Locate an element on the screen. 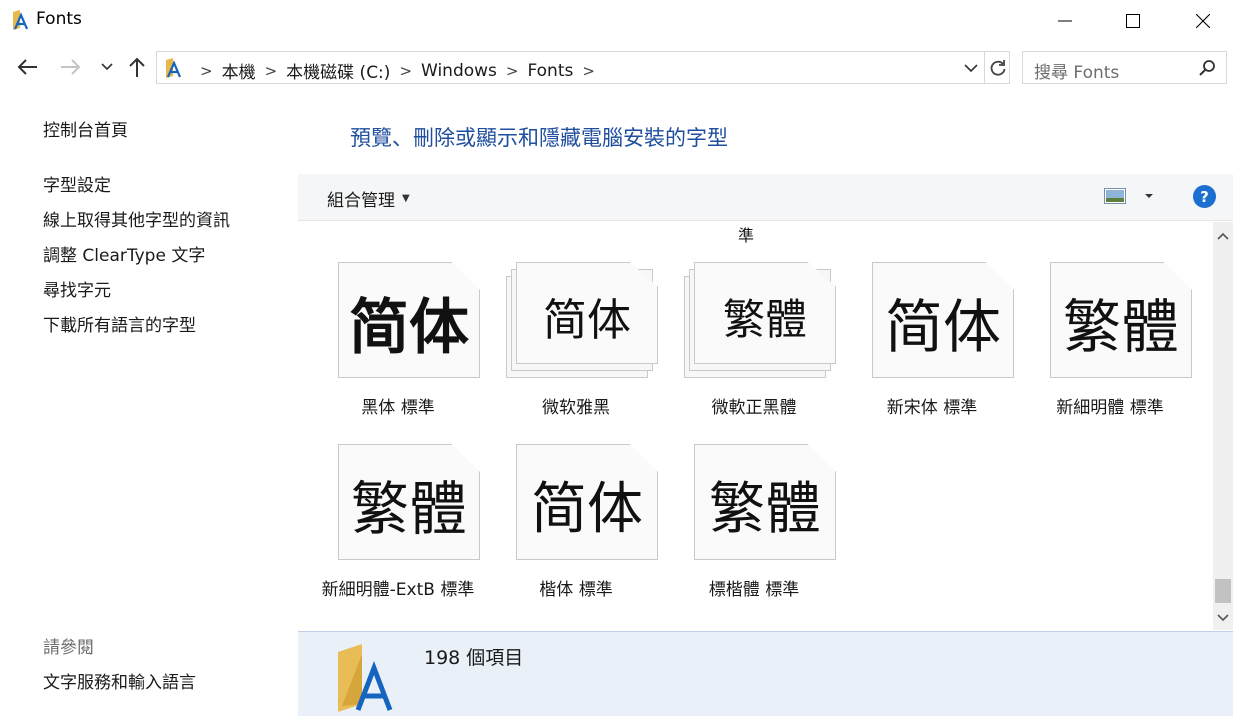 The image size is (1233, 716). breadcrumb-local-disk: 本機磁碟 (C:) is located at coordinates (338, 70).